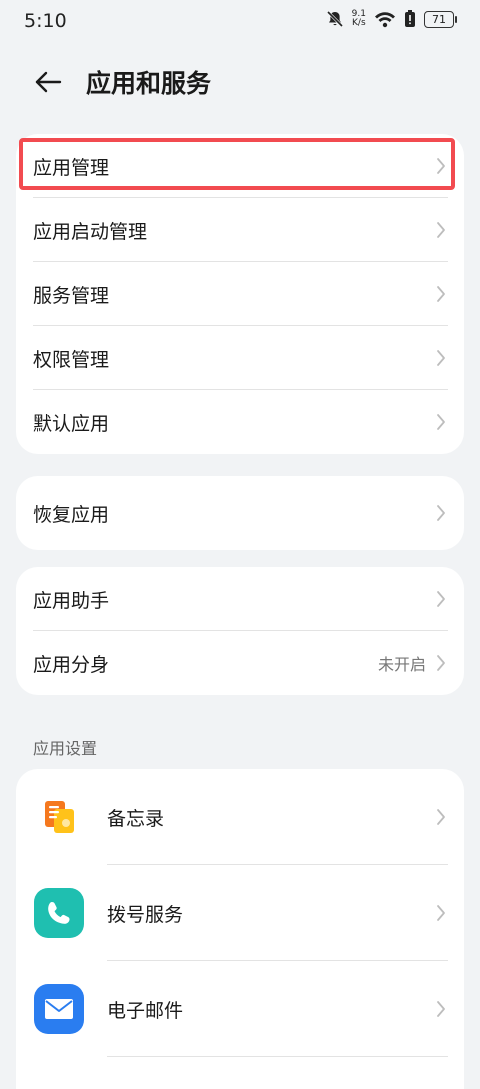  What do you see at coordinates (145, 915) in the screenshot?
I see `app-label: 拨号服务` at bounding box center [145, 915].